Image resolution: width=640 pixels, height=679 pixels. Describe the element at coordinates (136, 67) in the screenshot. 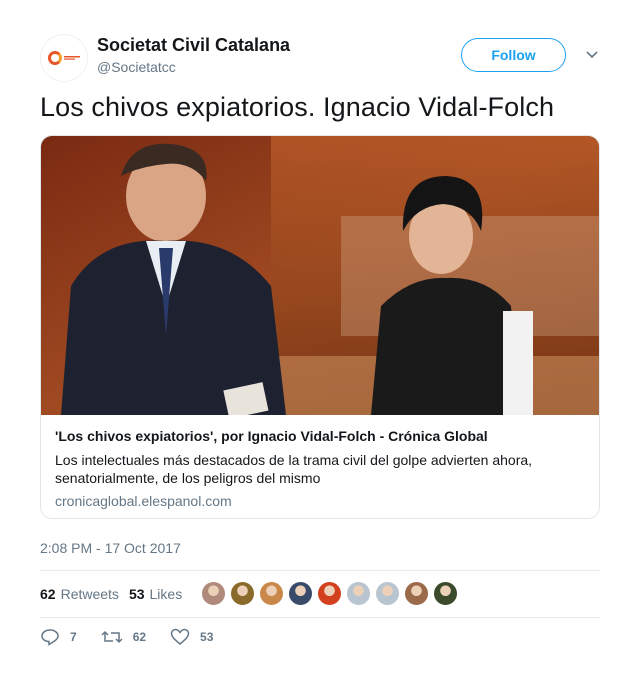

I see `account-handle: @Societatcc` at that location.